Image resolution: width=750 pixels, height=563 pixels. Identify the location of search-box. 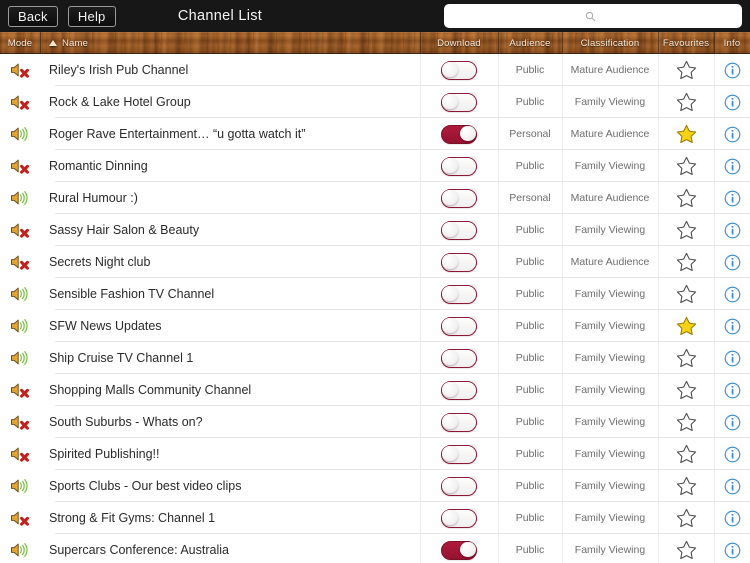
(593, 16).